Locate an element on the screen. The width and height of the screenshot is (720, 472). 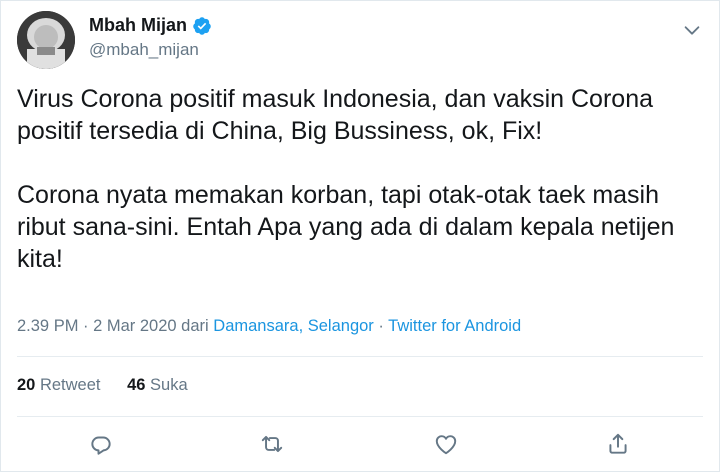
likes-label: Suka is located at coordinates (169, 385).